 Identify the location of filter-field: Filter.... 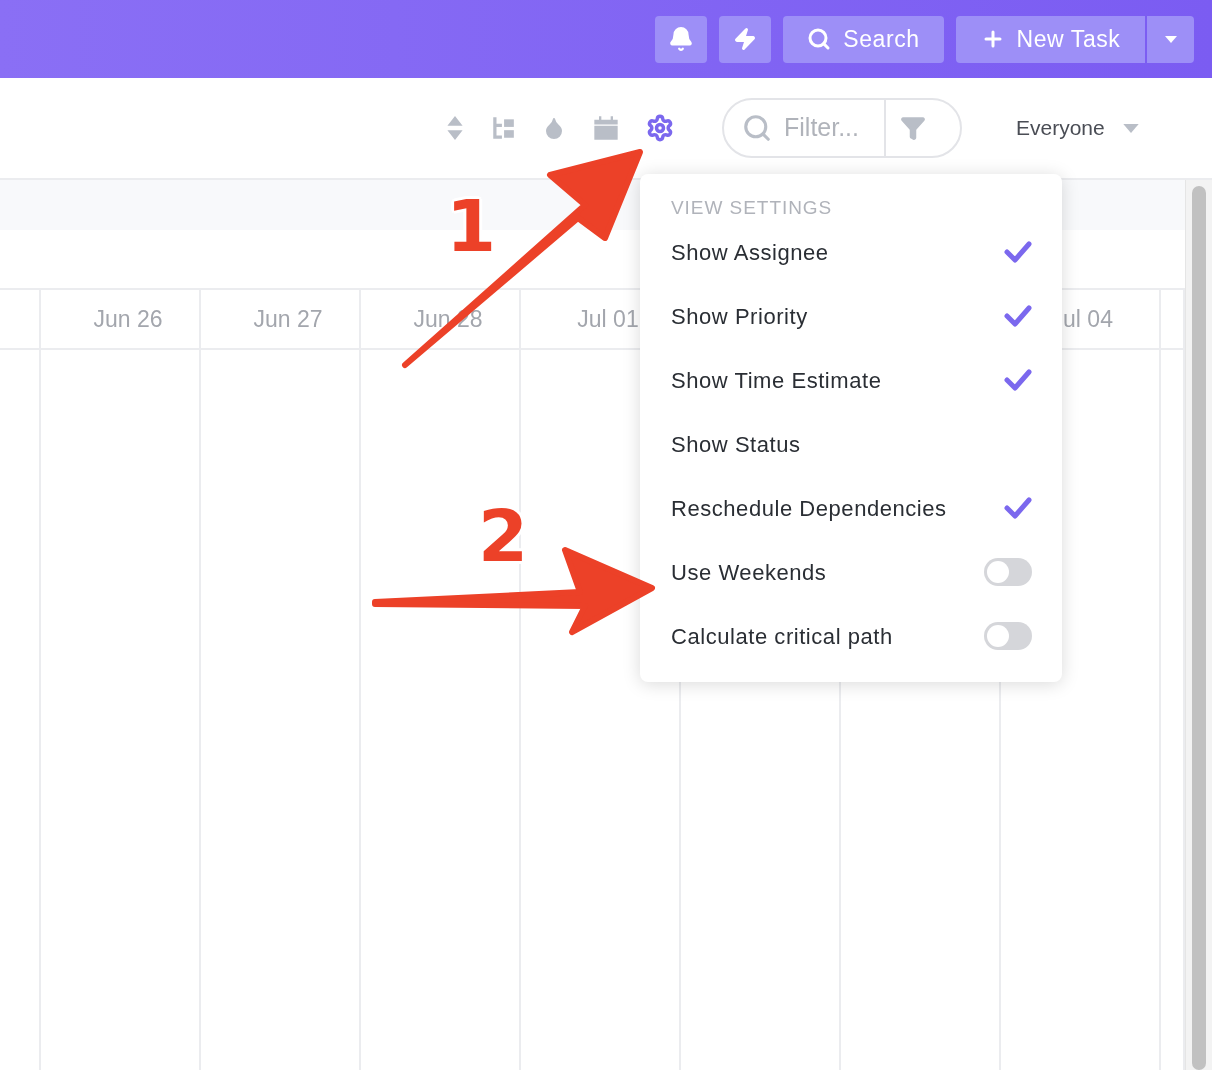
(834, 128).